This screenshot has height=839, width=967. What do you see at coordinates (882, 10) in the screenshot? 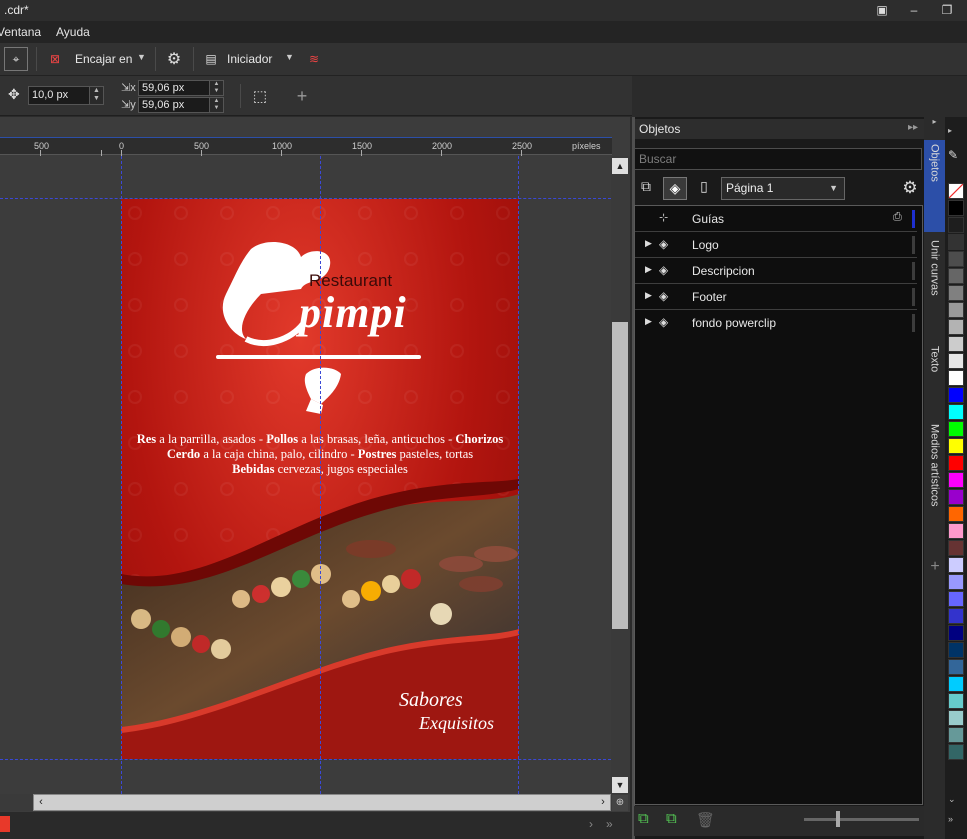
I see `account-icon: ▣` at bounding box center [882, 10].